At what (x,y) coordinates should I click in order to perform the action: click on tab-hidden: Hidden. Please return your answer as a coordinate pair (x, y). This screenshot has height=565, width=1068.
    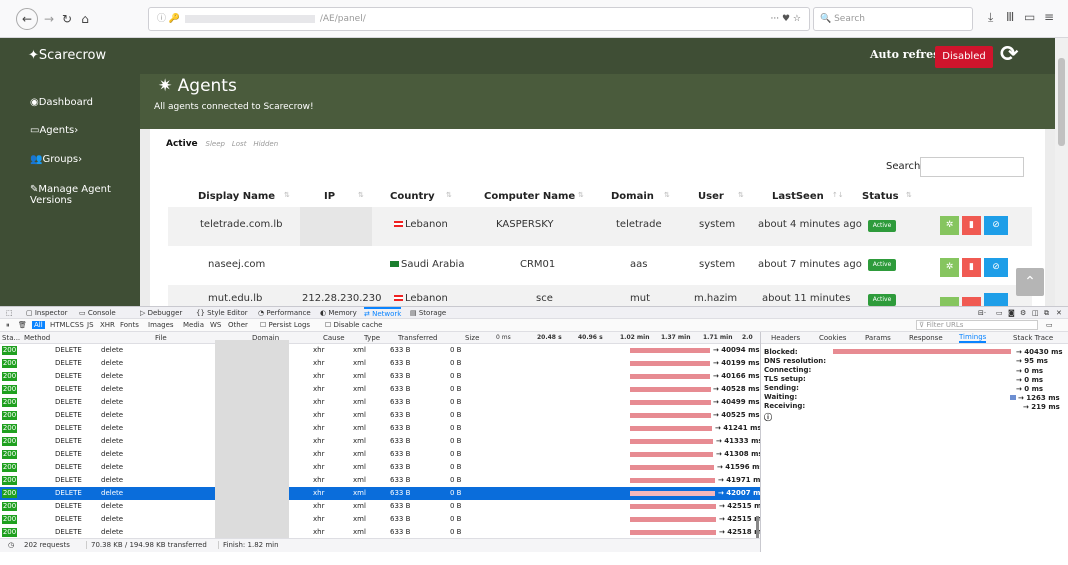
    Looking at the image, I should click on (265, 144).